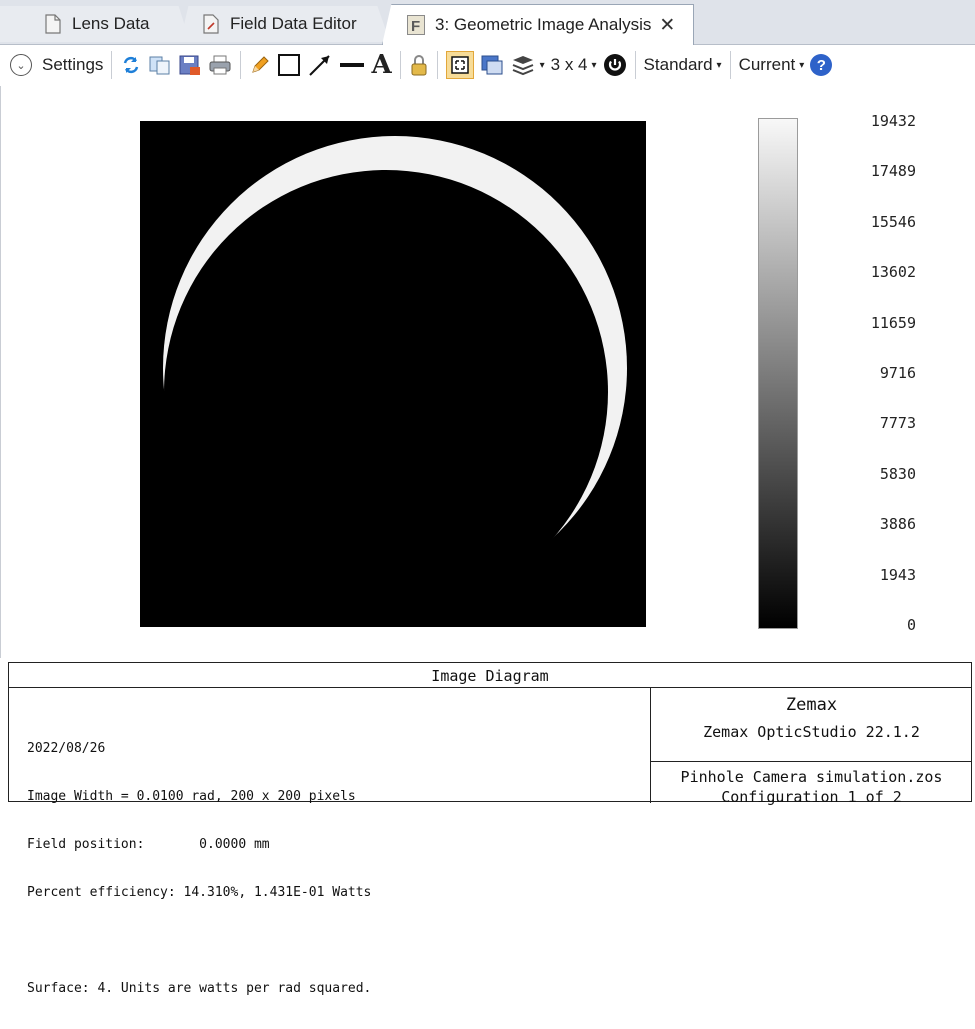 This screenshot has width=975, height=1029. Describe the element at coordinates (289, 65) in the screenshot. I see `rectangle-icon` at that location.